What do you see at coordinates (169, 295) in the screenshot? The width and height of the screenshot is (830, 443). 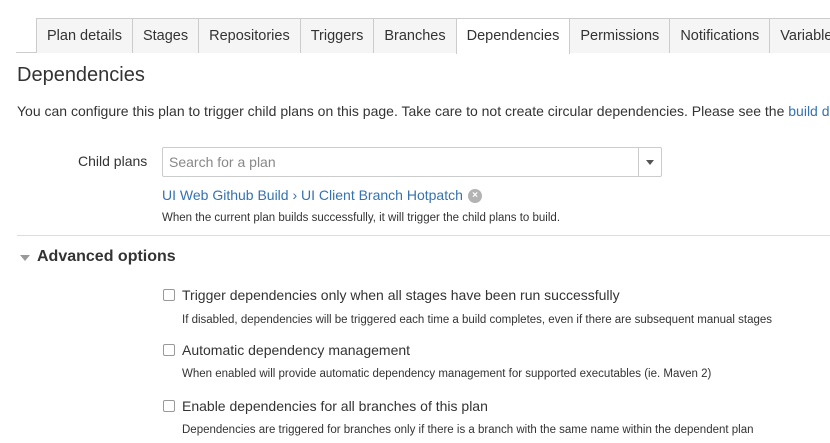 I see `trigger-all-stages-checkbox` at bounding box center [169, 295].